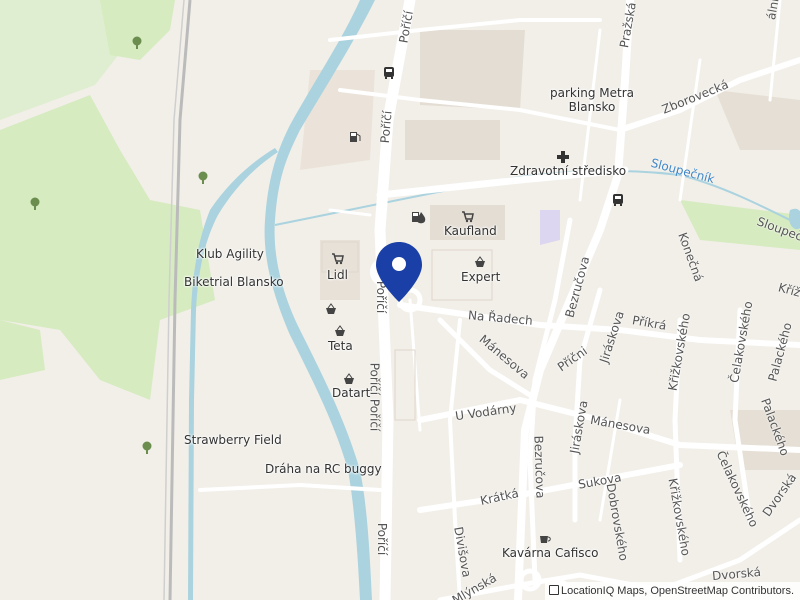  Describe the element at coordinates (550, 487) in the screenshot. I see `road-sukova` at that location.